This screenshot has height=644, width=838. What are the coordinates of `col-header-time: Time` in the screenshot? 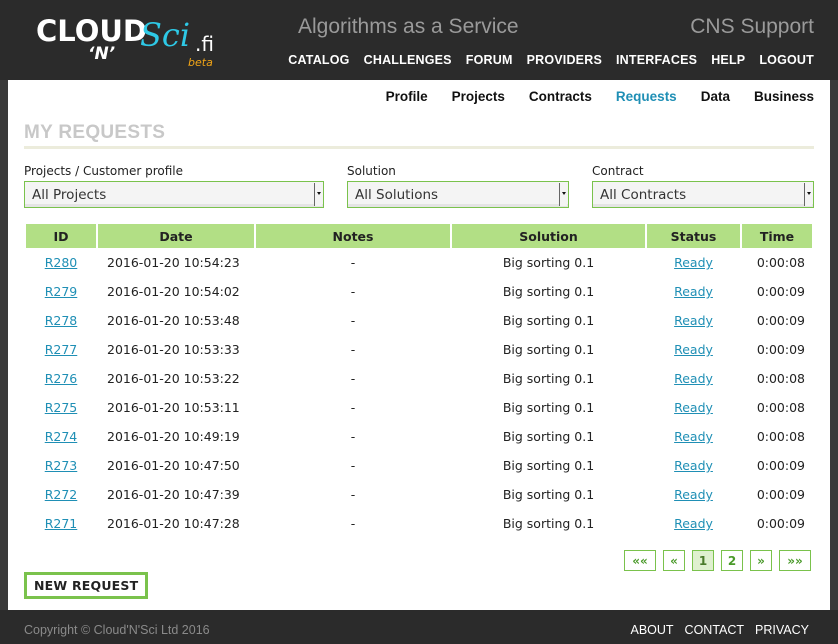 It's located at (777, 236).